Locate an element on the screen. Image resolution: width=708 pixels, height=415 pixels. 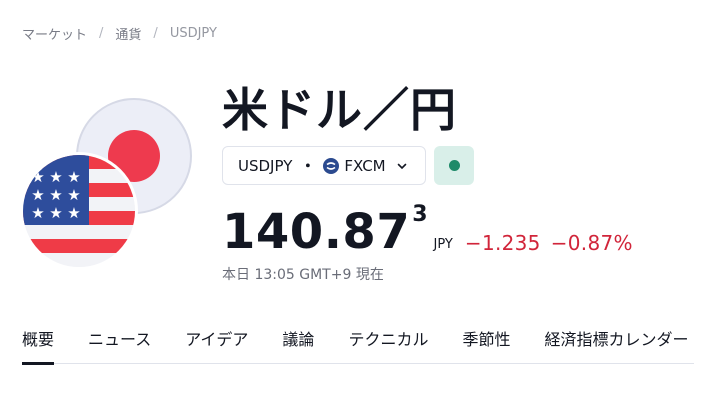
breadcrumb-markets: マーケット is located at coordinates (54, 33).